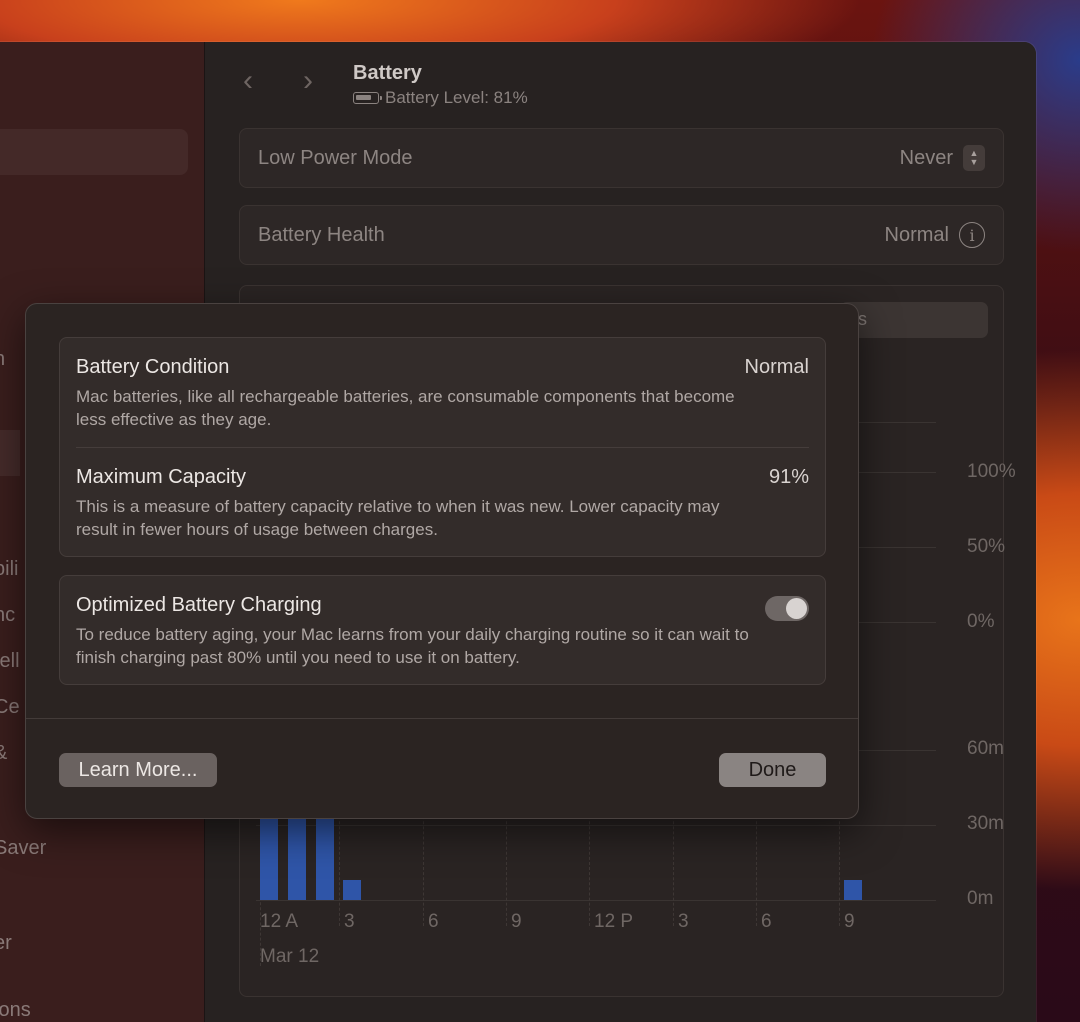 Image resolution: width=1080 pixels, height=1022 pixels. I want to click on sidebar-fragment: nc, so click(8, 615).